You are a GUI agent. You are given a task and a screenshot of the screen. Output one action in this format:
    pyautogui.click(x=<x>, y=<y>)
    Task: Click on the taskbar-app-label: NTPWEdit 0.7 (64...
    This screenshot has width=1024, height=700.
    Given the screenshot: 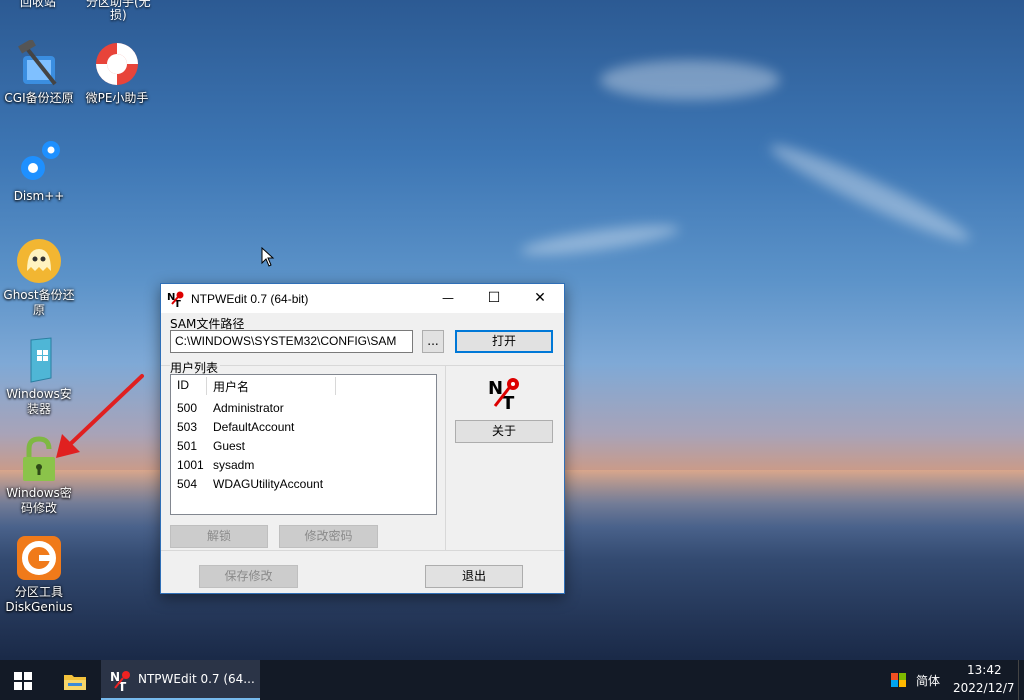 What is the action you would take?
    pyautogui.click(x=196, y=679)
    